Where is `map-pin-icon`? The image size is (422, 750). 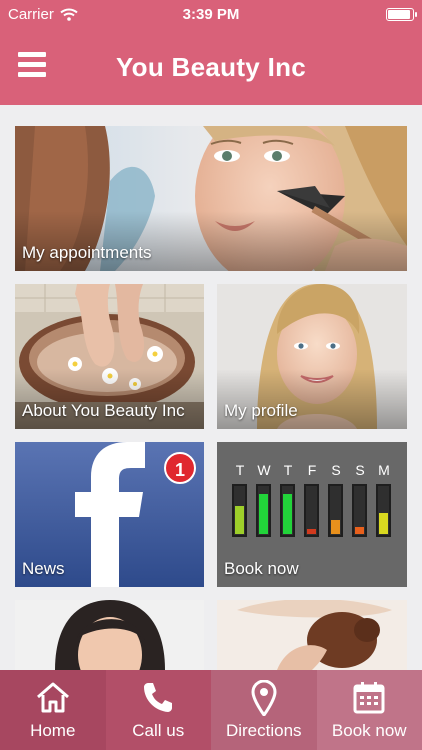
map-pin-icon is located at coordinates (264, 698).